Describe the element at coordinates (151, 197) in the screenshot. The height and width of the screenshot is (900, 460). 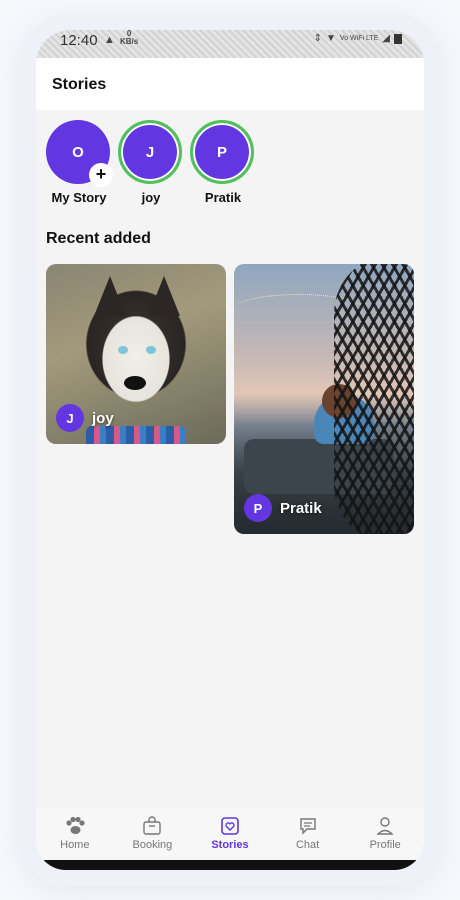
I see `story-name: joy` at that location.